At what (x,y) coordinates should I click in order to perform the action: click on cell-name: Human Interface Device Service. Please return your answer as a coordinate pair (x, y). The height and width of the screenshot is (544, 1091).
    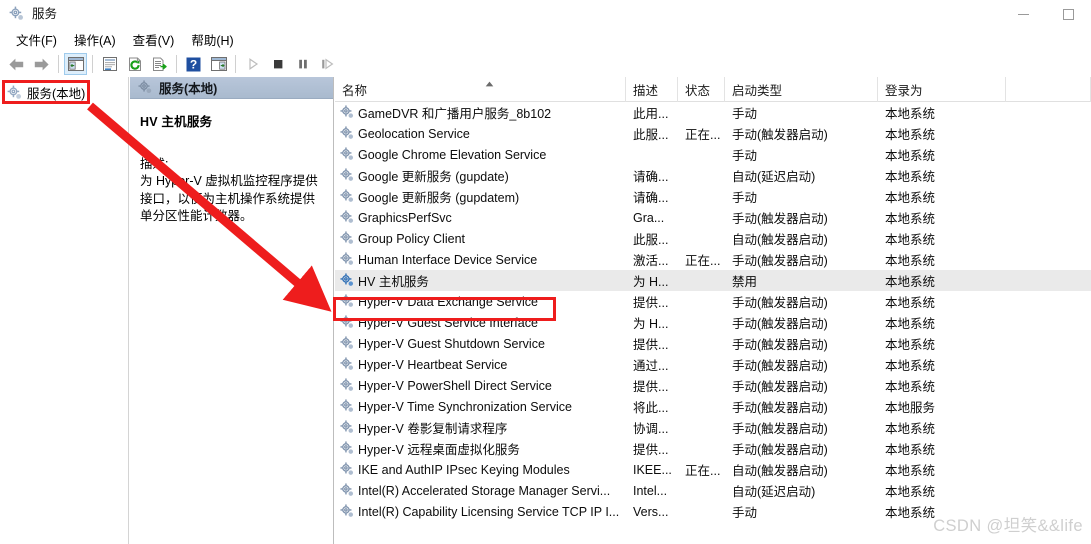
    Looking at the image, I should click on (480, 259).